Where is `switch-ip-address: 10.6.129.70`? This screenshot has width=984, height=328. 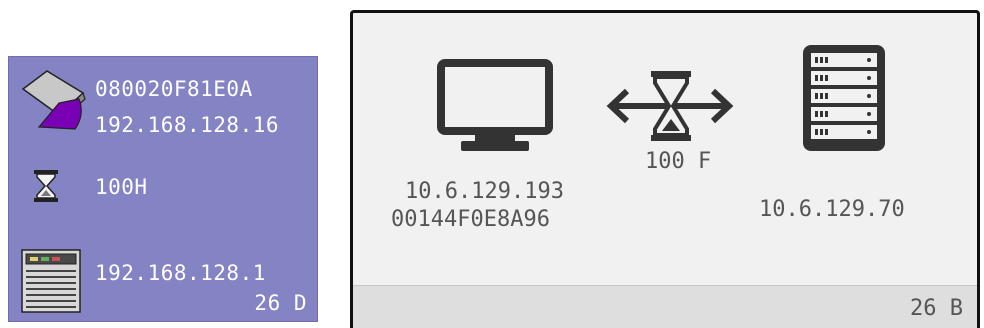
switch-ip-address: 10.6.129.70 is located at coordinates (832, 209).